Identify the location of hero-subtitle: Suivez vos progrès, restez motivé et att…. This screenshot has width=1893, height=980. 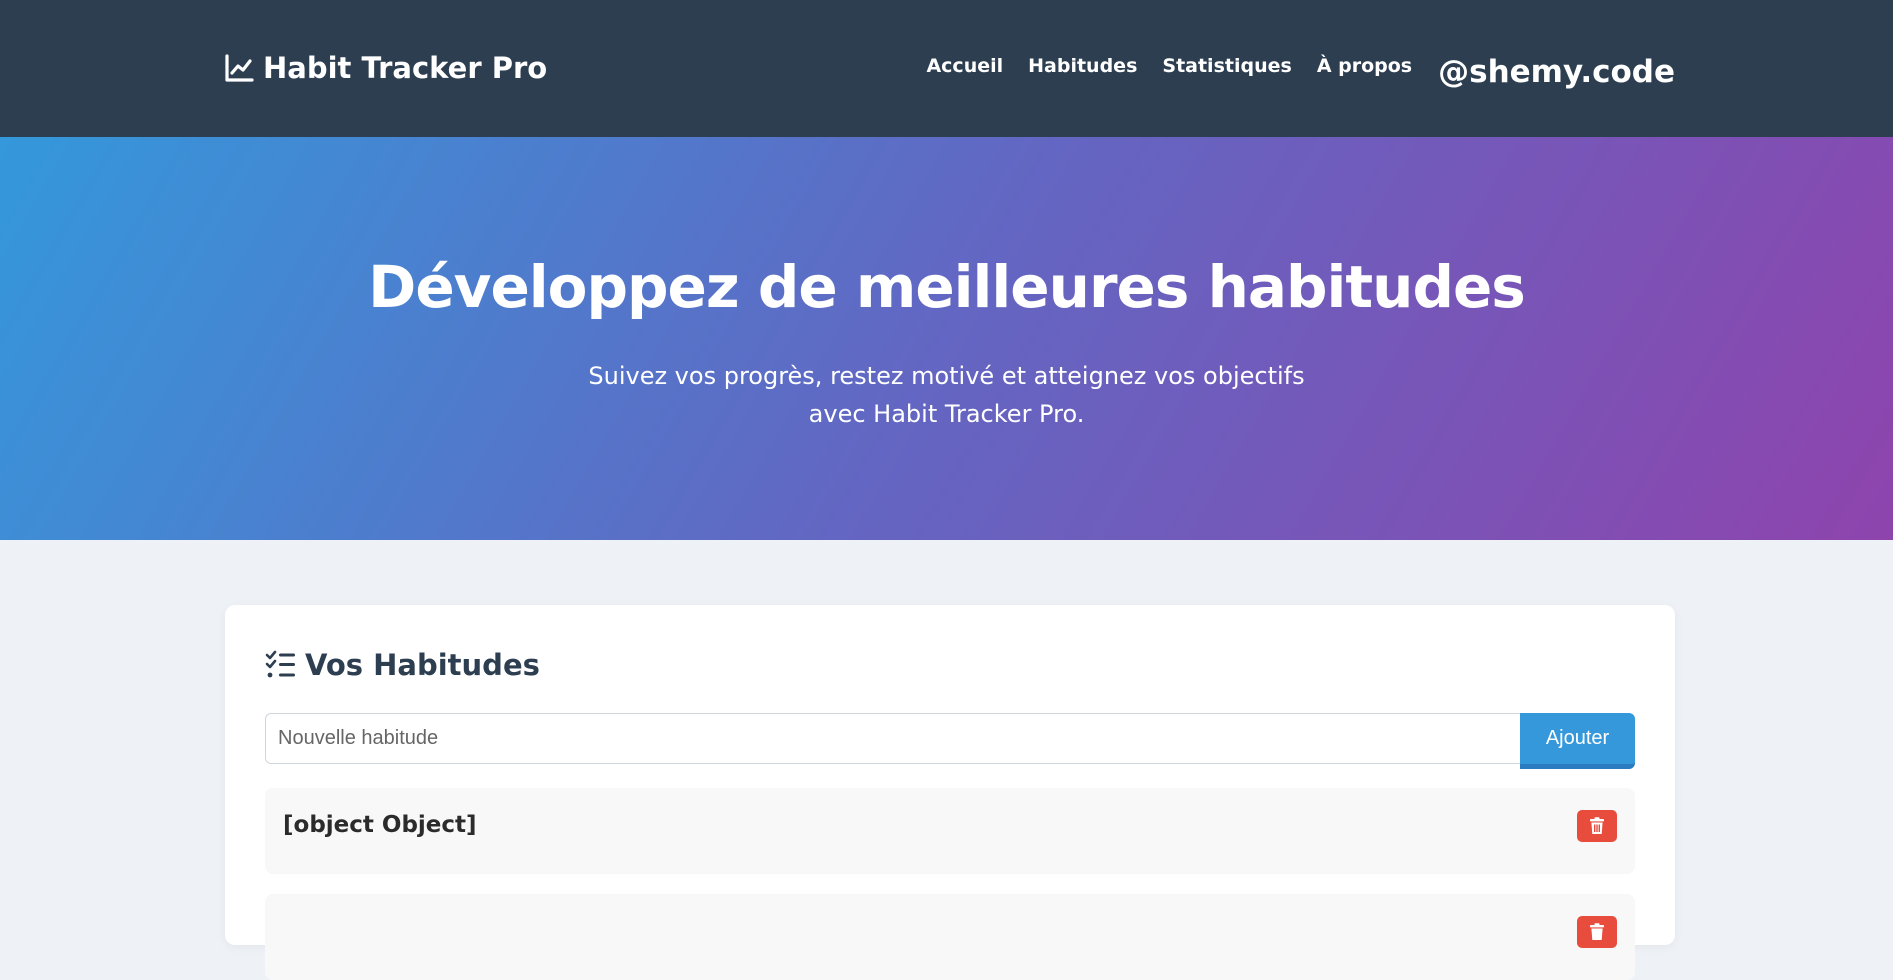
(946, 395).